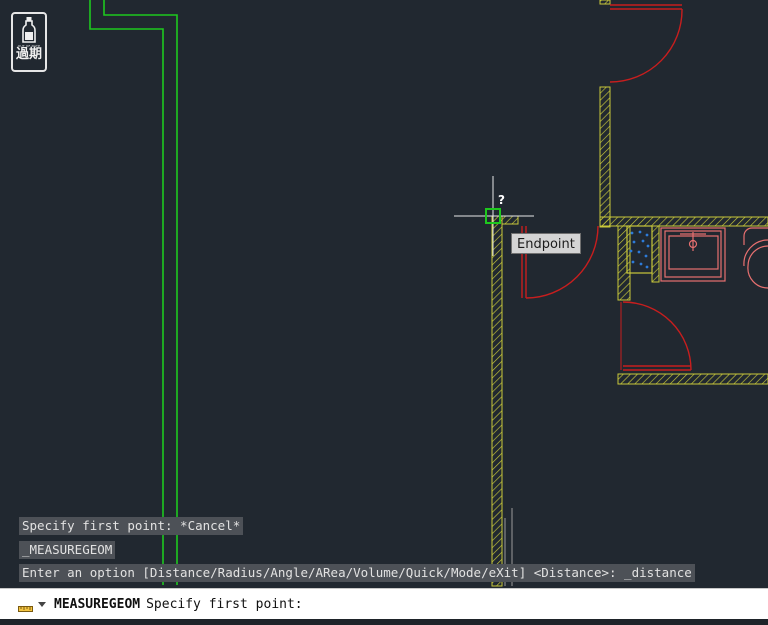 The width and height of the screenshot is (768, 625). What do you see at coordinates (42, 604) in the screenshot?
I see `dropdown-arrow-icon` at bounding box center [42, 604].